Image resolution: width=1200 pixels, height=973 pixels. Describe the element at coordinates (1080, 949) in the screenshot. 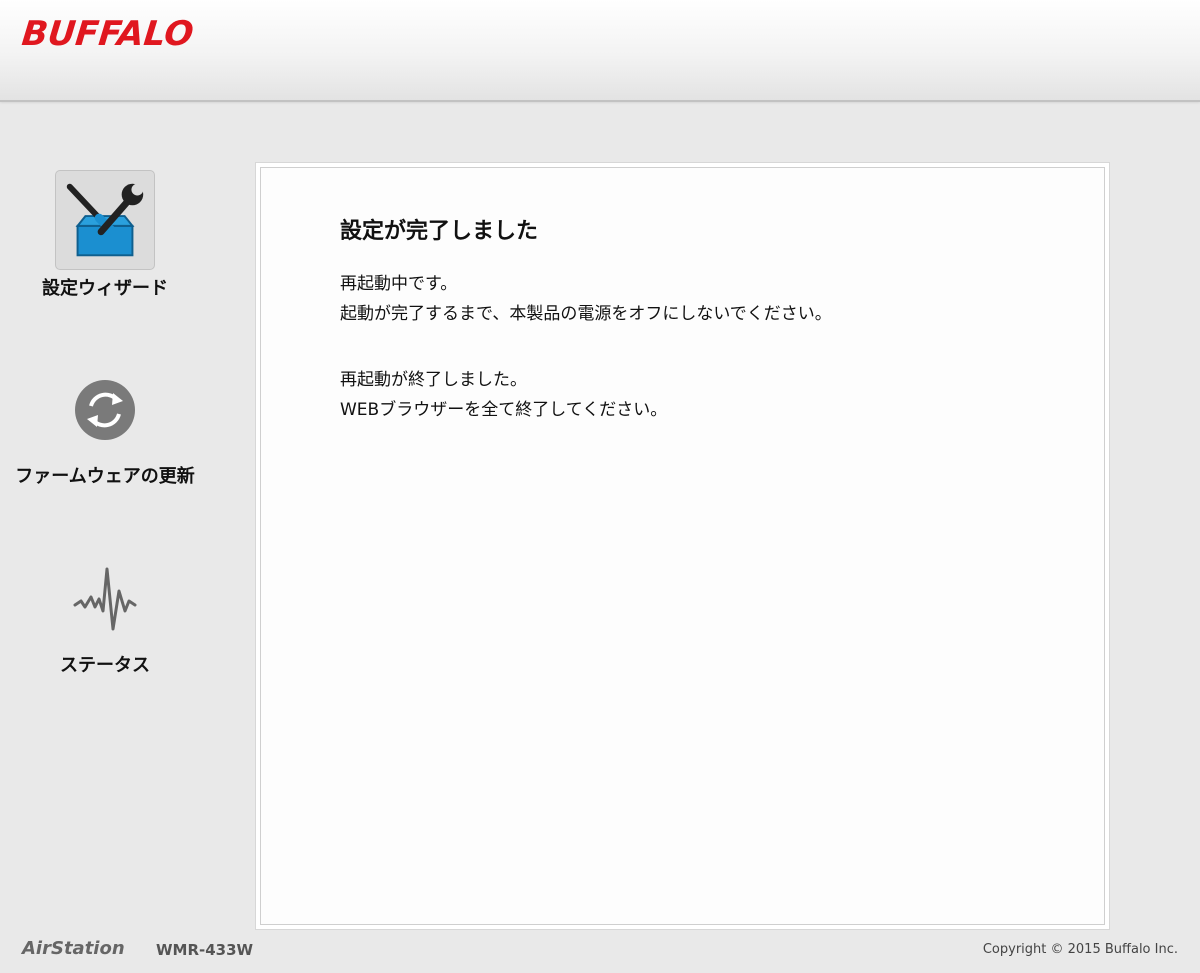

I see `copyright-text: Copyright © 2015 Buffalo Inc.` at that location.